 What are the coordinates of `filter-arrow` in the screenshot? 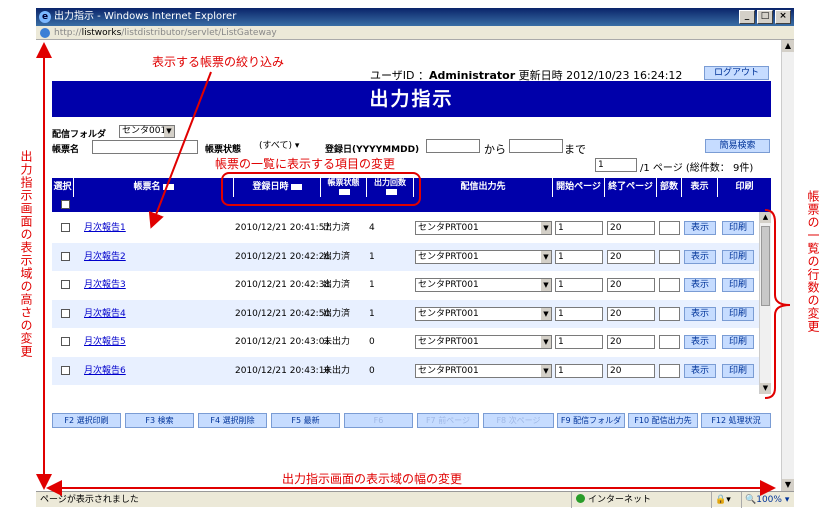 It's located at (180, 150).